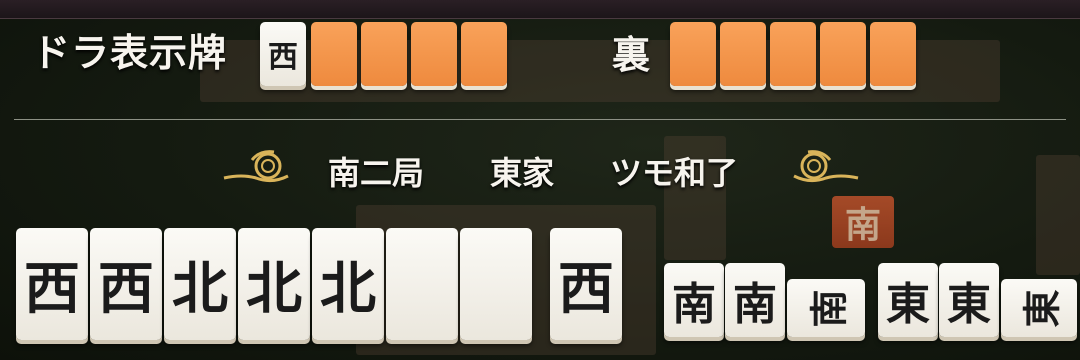  I want to click on round-wind-marker: 南, so click(863, 222).